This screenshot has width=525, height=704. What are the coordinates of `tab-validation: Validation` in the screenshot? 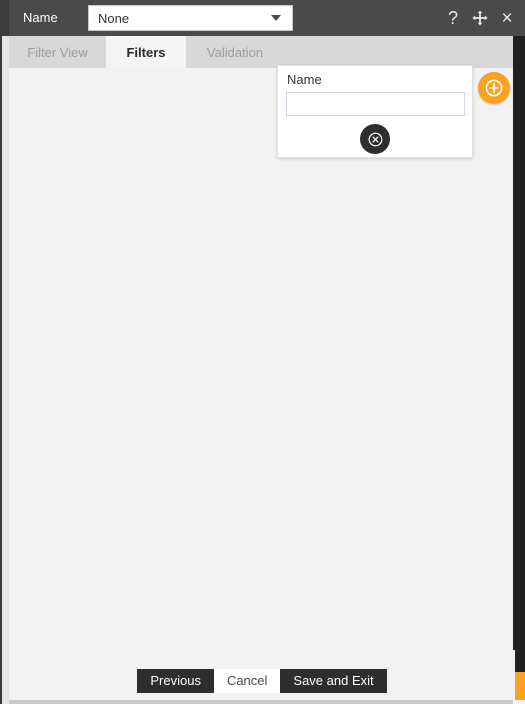 It's located at (235, 52).